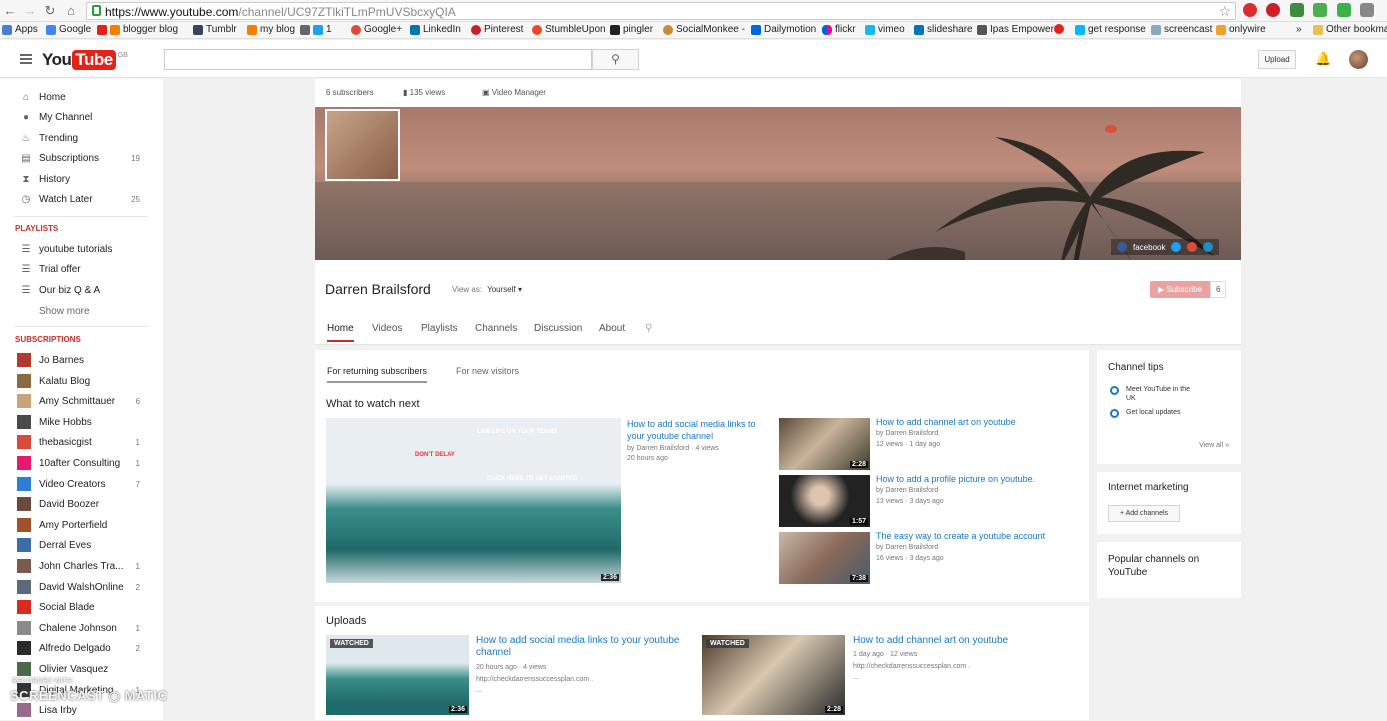 The image size is (1387, 721). I want to click on upload-thumbnail: WATCHED 2:36, so click(397, 675).